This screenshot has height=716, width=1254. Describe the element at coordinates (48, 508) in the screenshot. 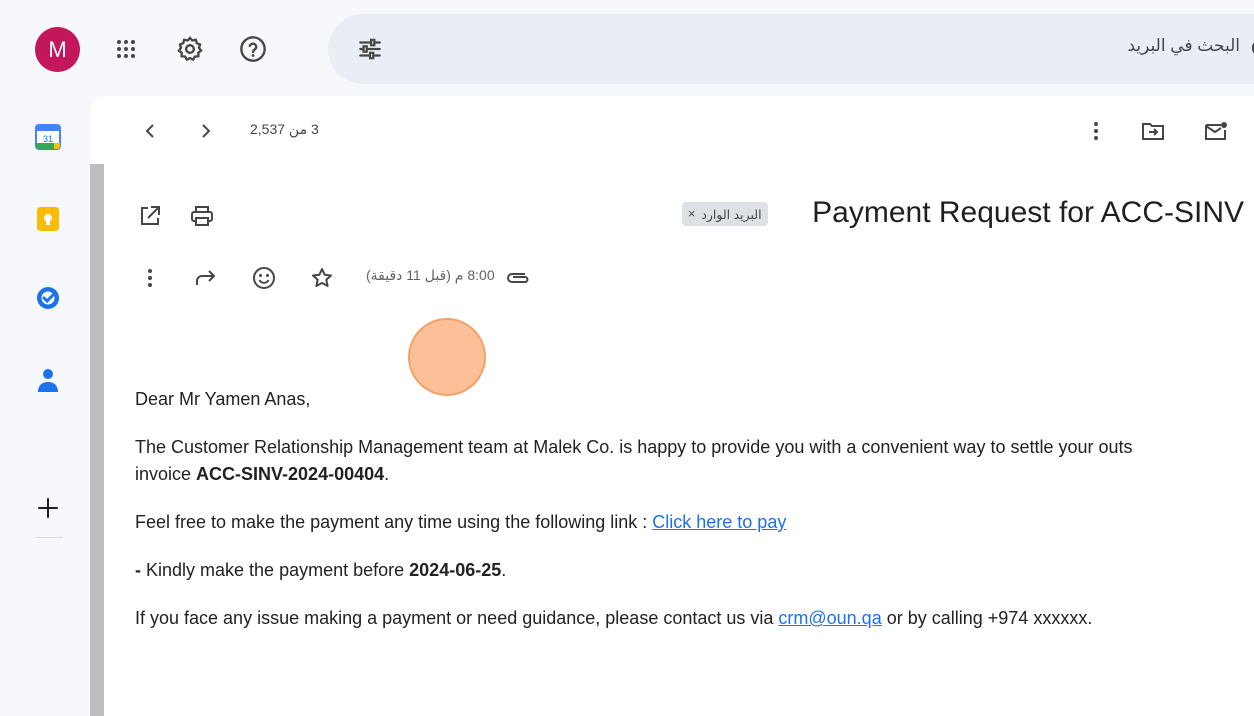

I see `add-icon` at that location.